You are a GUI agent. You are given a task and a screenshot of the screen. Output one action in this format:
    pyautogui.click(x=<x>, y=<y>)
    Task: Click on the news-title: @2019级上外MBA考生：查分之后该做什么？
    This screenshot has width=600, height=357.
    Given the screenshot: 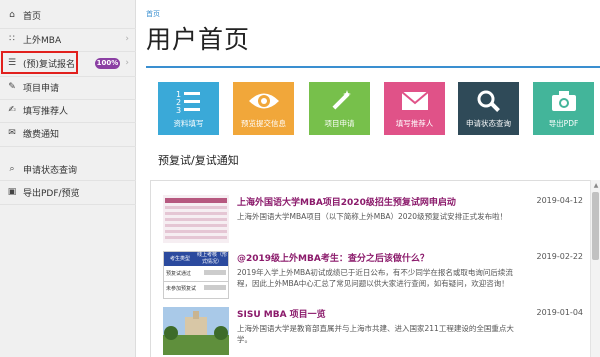 What is the action you would take?
    pyautogui.click(x=333, y=257)
    